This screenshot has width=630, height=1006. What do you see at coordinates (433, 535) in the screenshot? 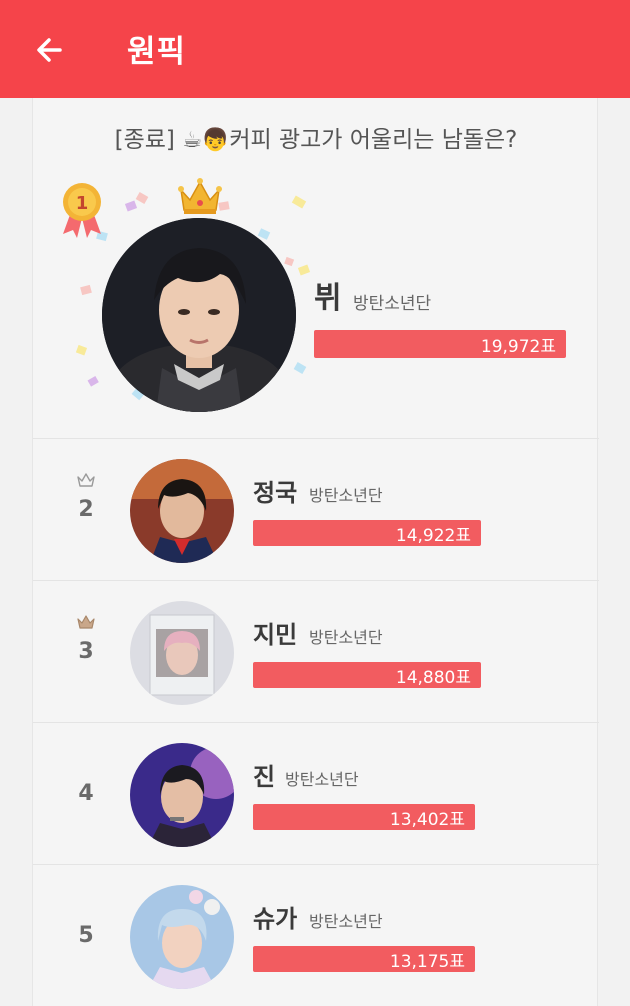
I see `vote-count: 14,922표` at bounding box center [433, 535].